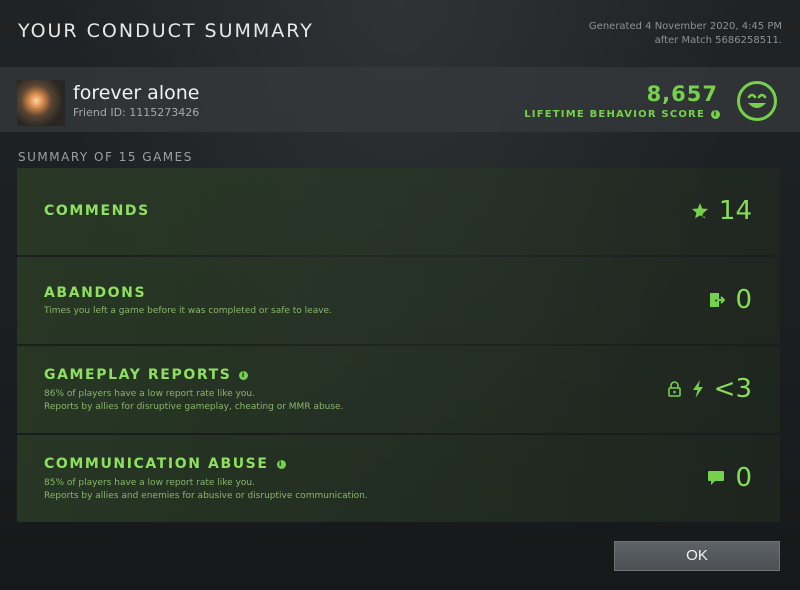  What do you see at coordinates (136, 93) in the screenshot?
I see `player-name: forever alone` at bounding box center [136, 93].